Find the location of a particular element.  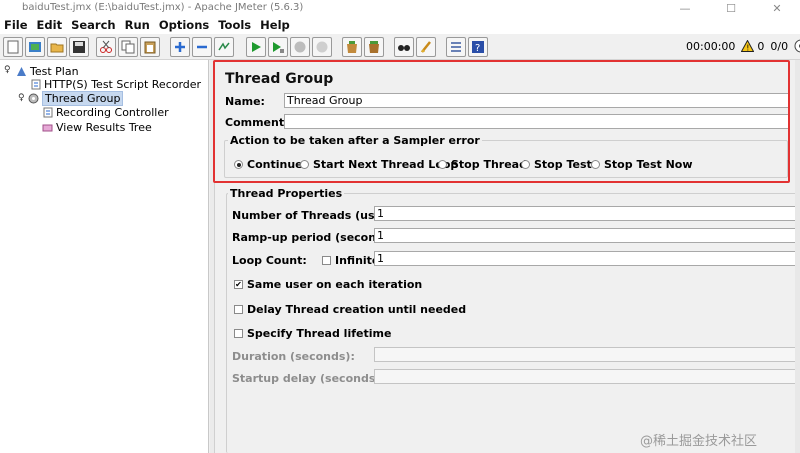

menu-run: Run is located at coordinates (137, 25).